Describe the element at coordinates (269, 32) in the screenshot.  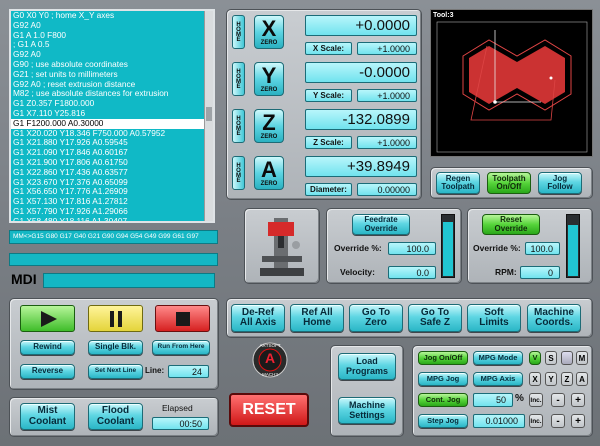
I see `zero-x-button: X ZERO` at that location.